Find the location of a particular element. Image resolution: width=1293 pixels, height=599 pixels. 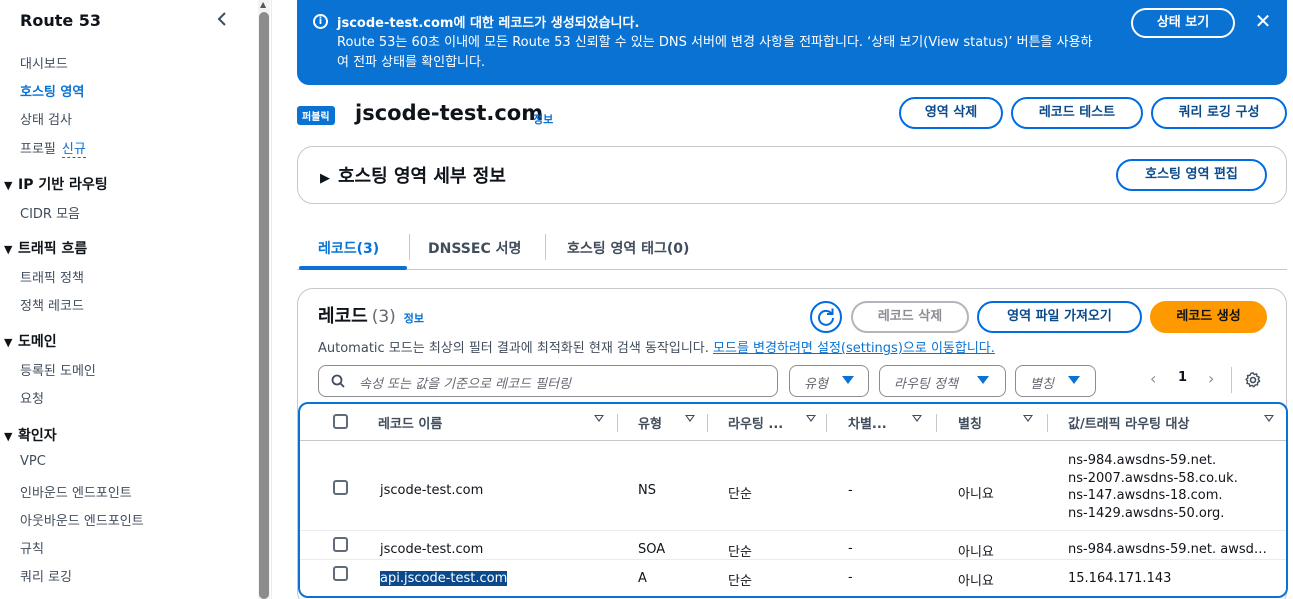

refresh-button is located at coordinates (826, 317).